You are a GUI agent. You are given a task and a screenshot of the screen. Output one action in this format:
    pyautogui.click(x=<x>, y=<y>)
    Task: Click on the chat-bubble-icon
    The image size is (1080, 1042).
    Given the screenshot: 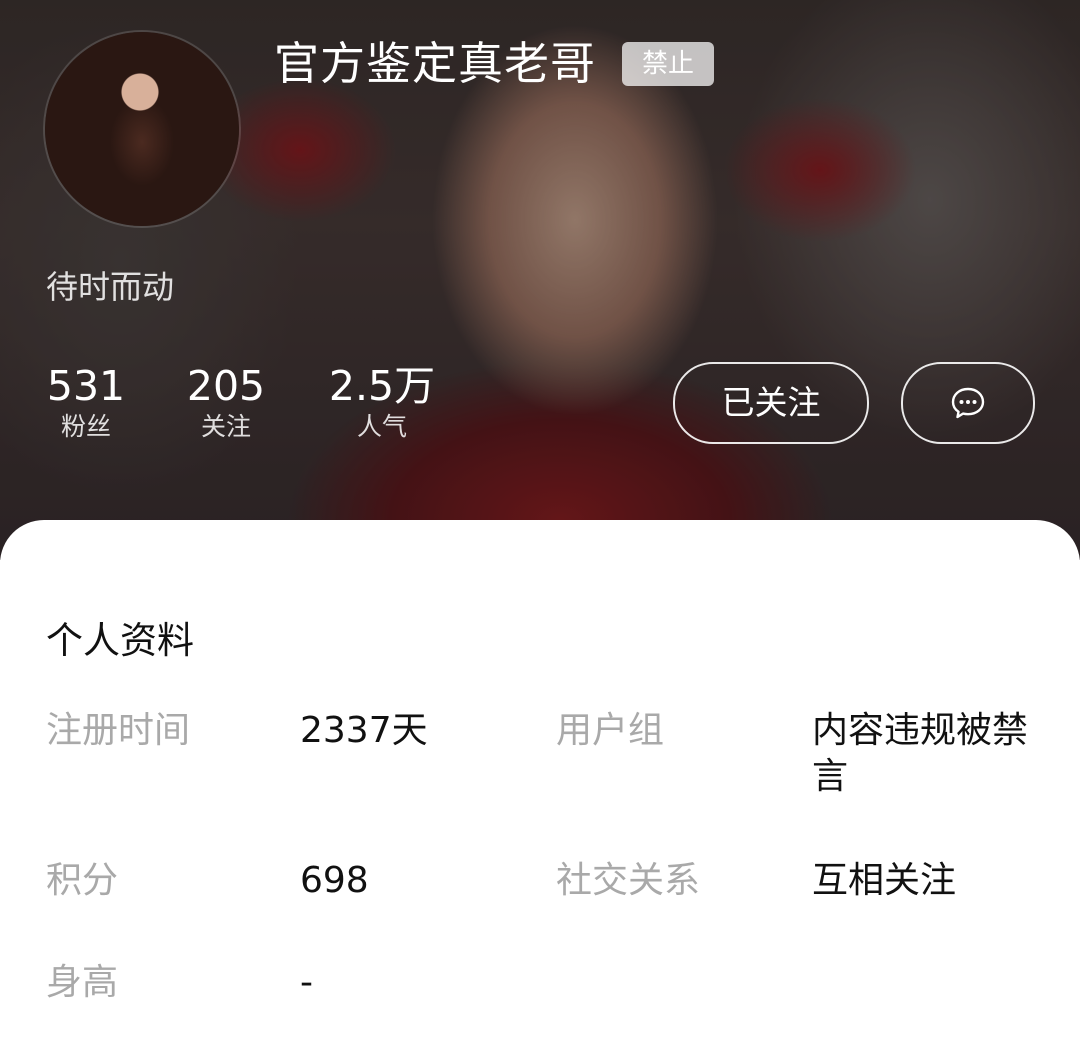 What is the action you would take?
    pyautogui.click(x=968, y=403)
    